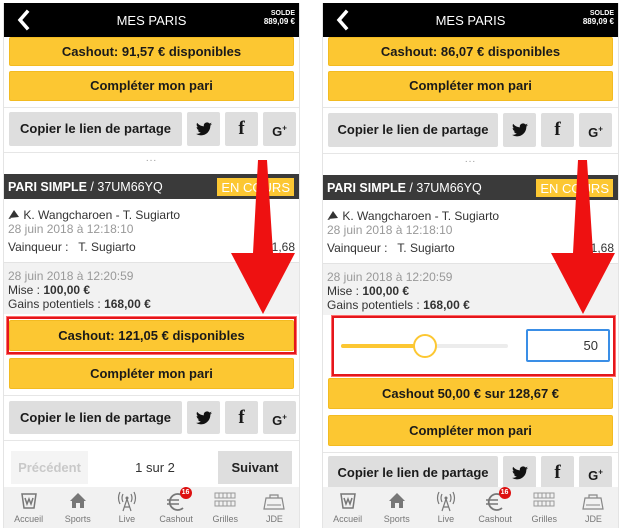 The image size is (620, 532). I want to click on partial-cashout-panel, so click(470, 346).